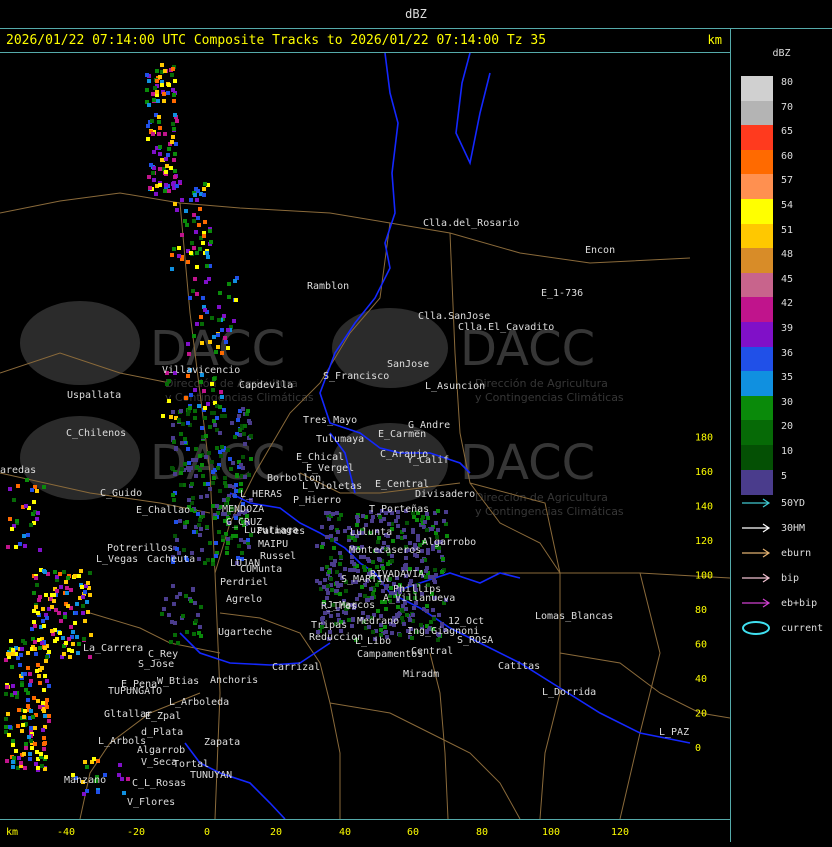 Image resolution: width=832 pixels, height=847 pixels. What do you see at coordinates (701, 714) in the screenshot?
I see `y-tick-label: 20` at bounding box center [701, 714].